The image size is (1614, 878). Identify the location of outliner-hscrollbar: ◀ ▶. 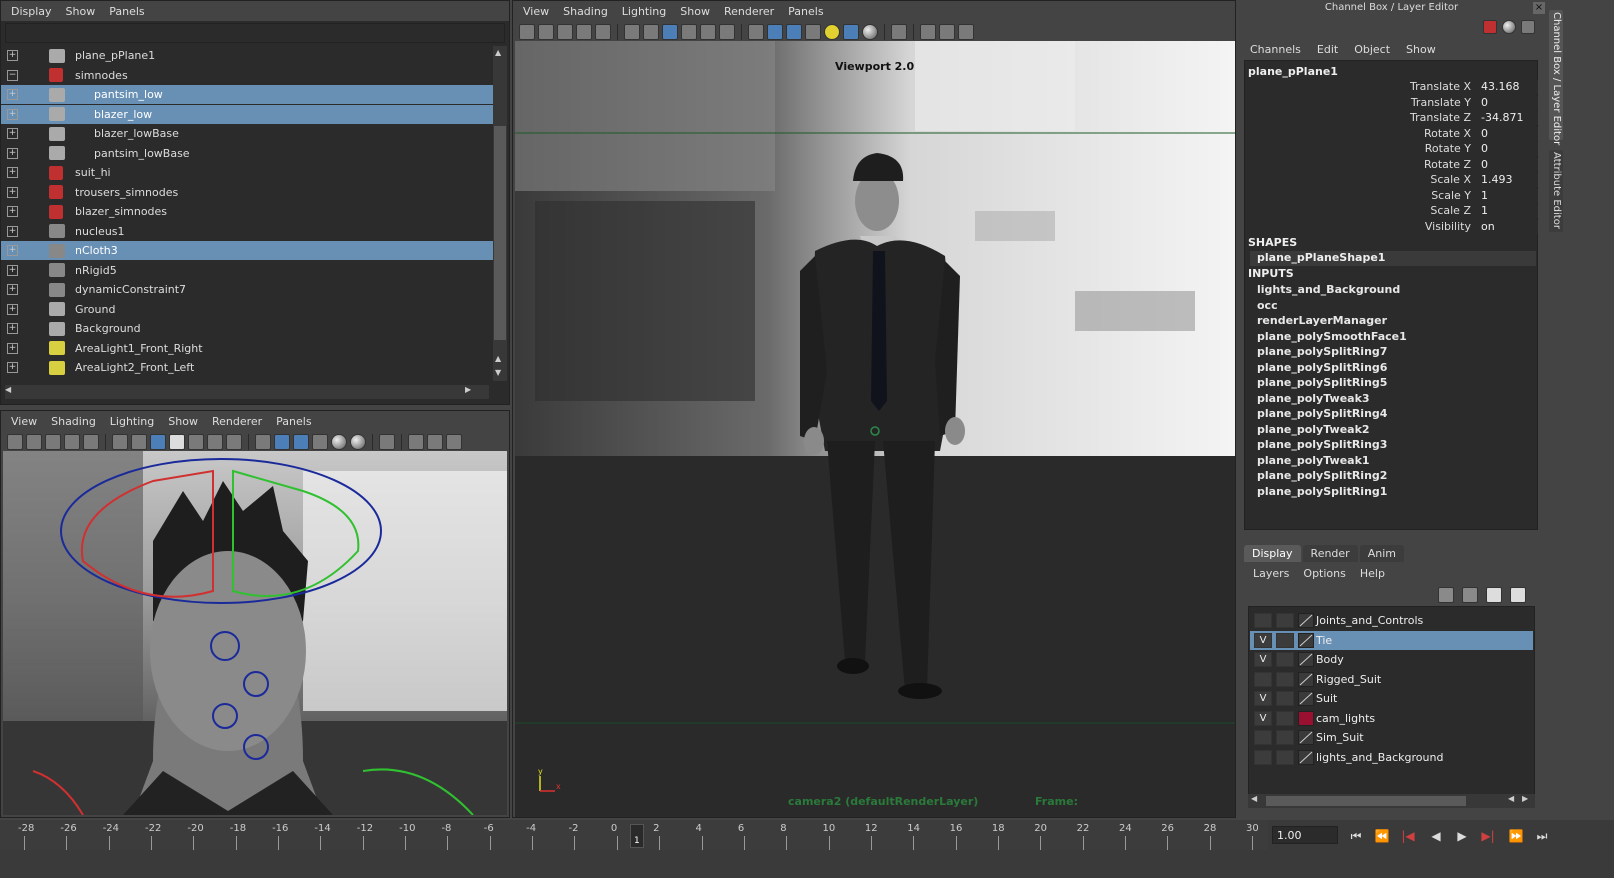
(247, 392).